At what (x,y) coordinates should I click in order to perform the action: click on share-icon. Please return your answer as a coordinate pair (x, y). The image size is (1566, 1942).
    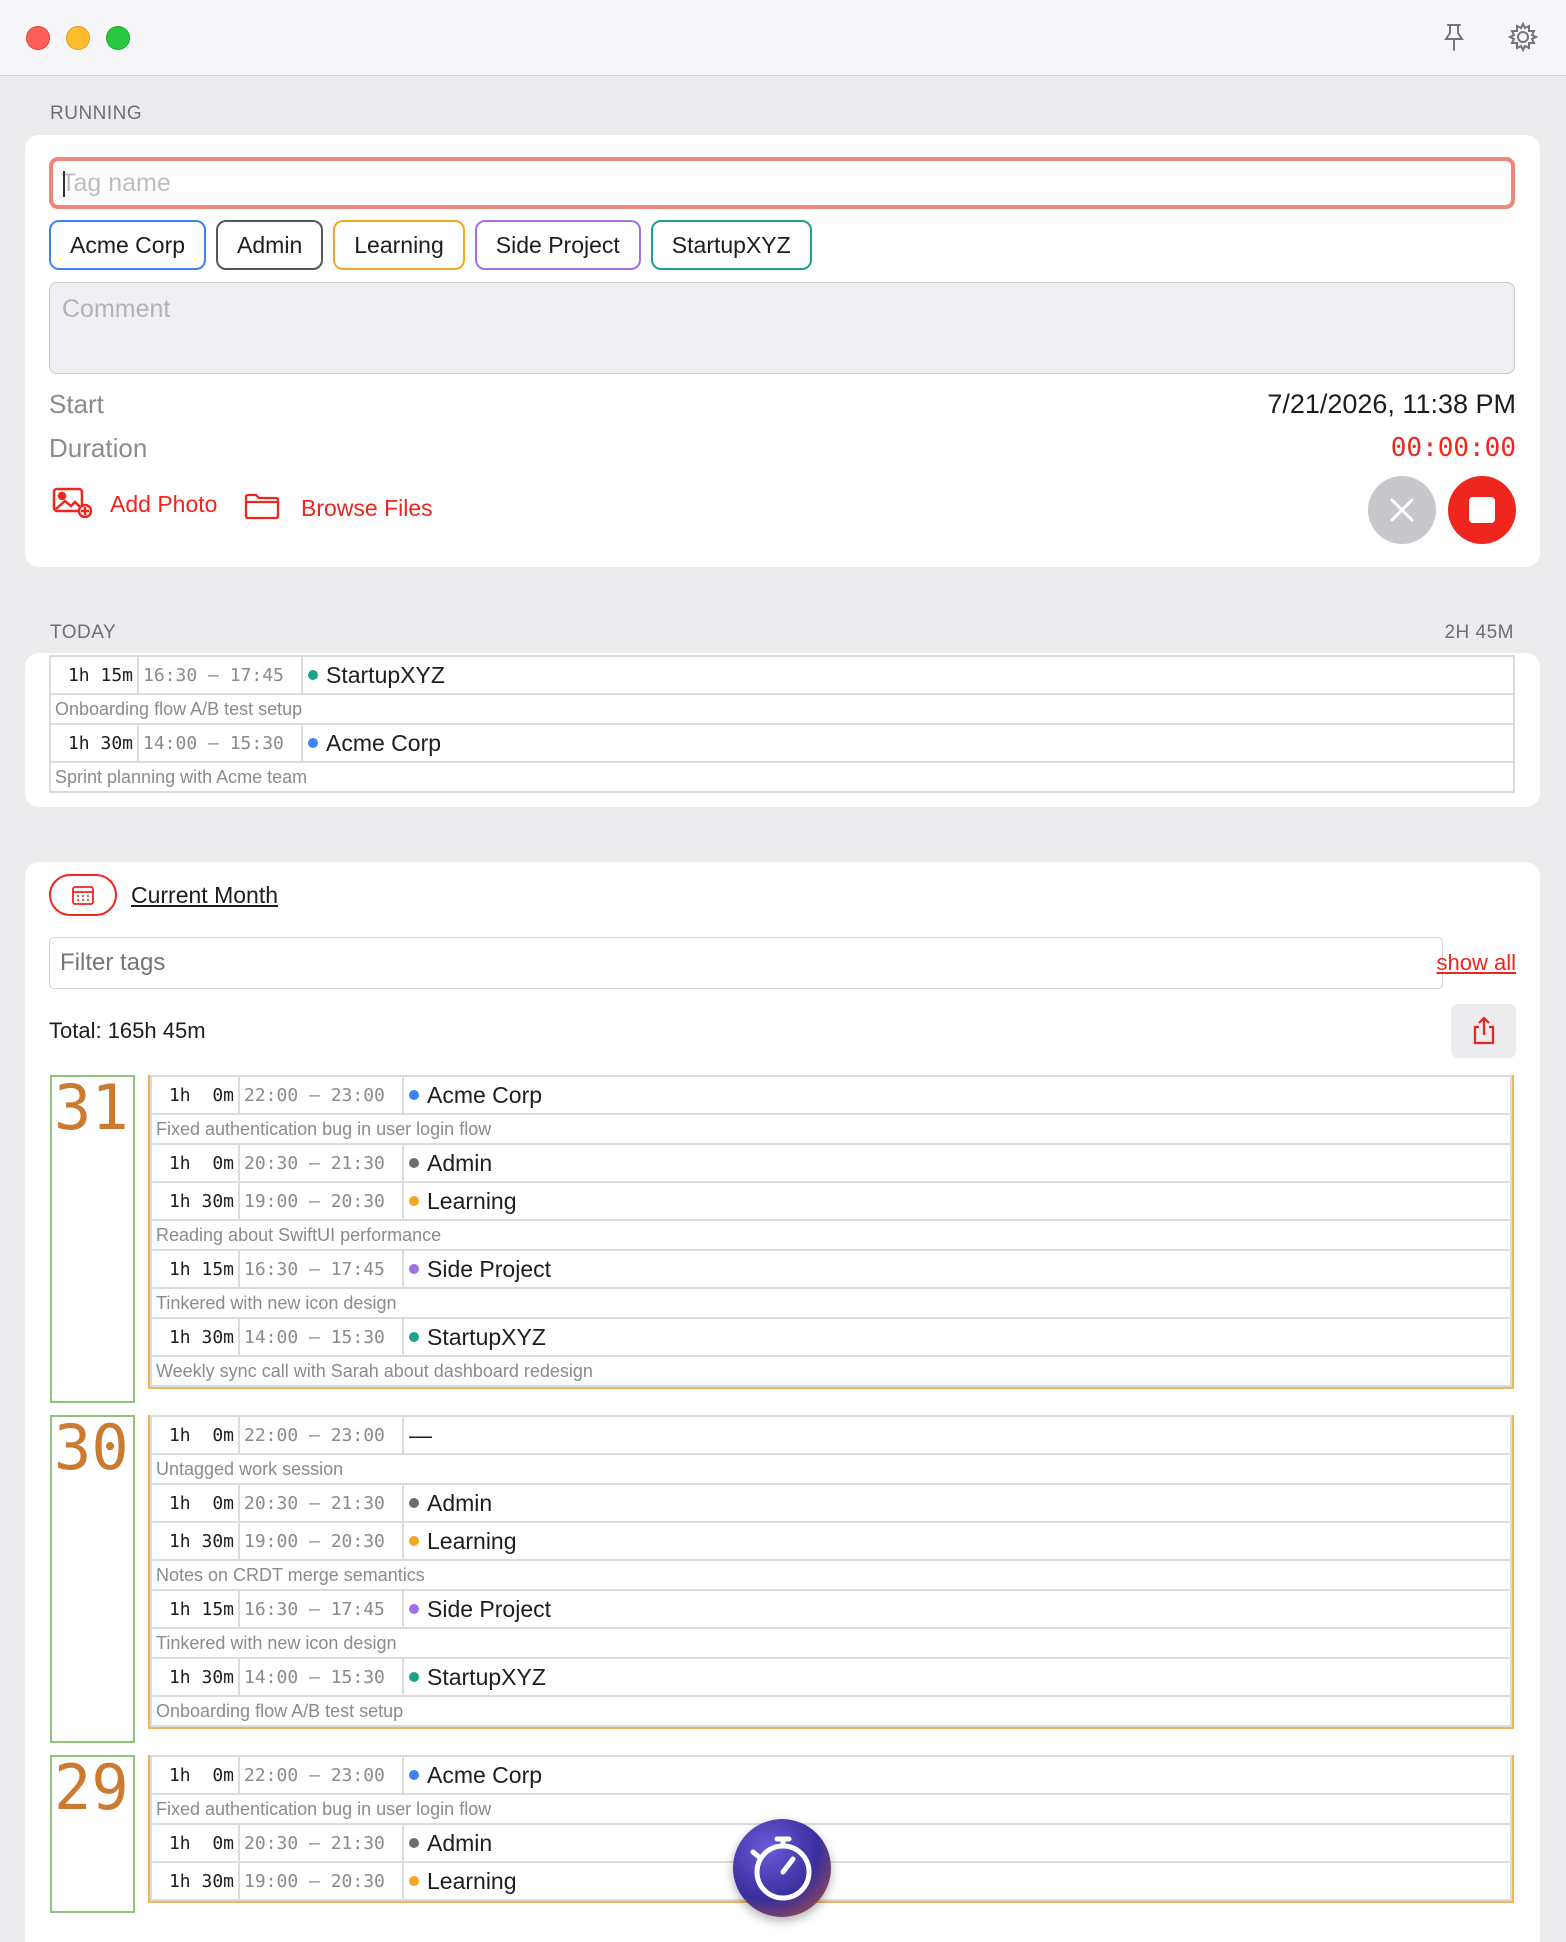
    Looking at the image, I should click on (1483, 1030).